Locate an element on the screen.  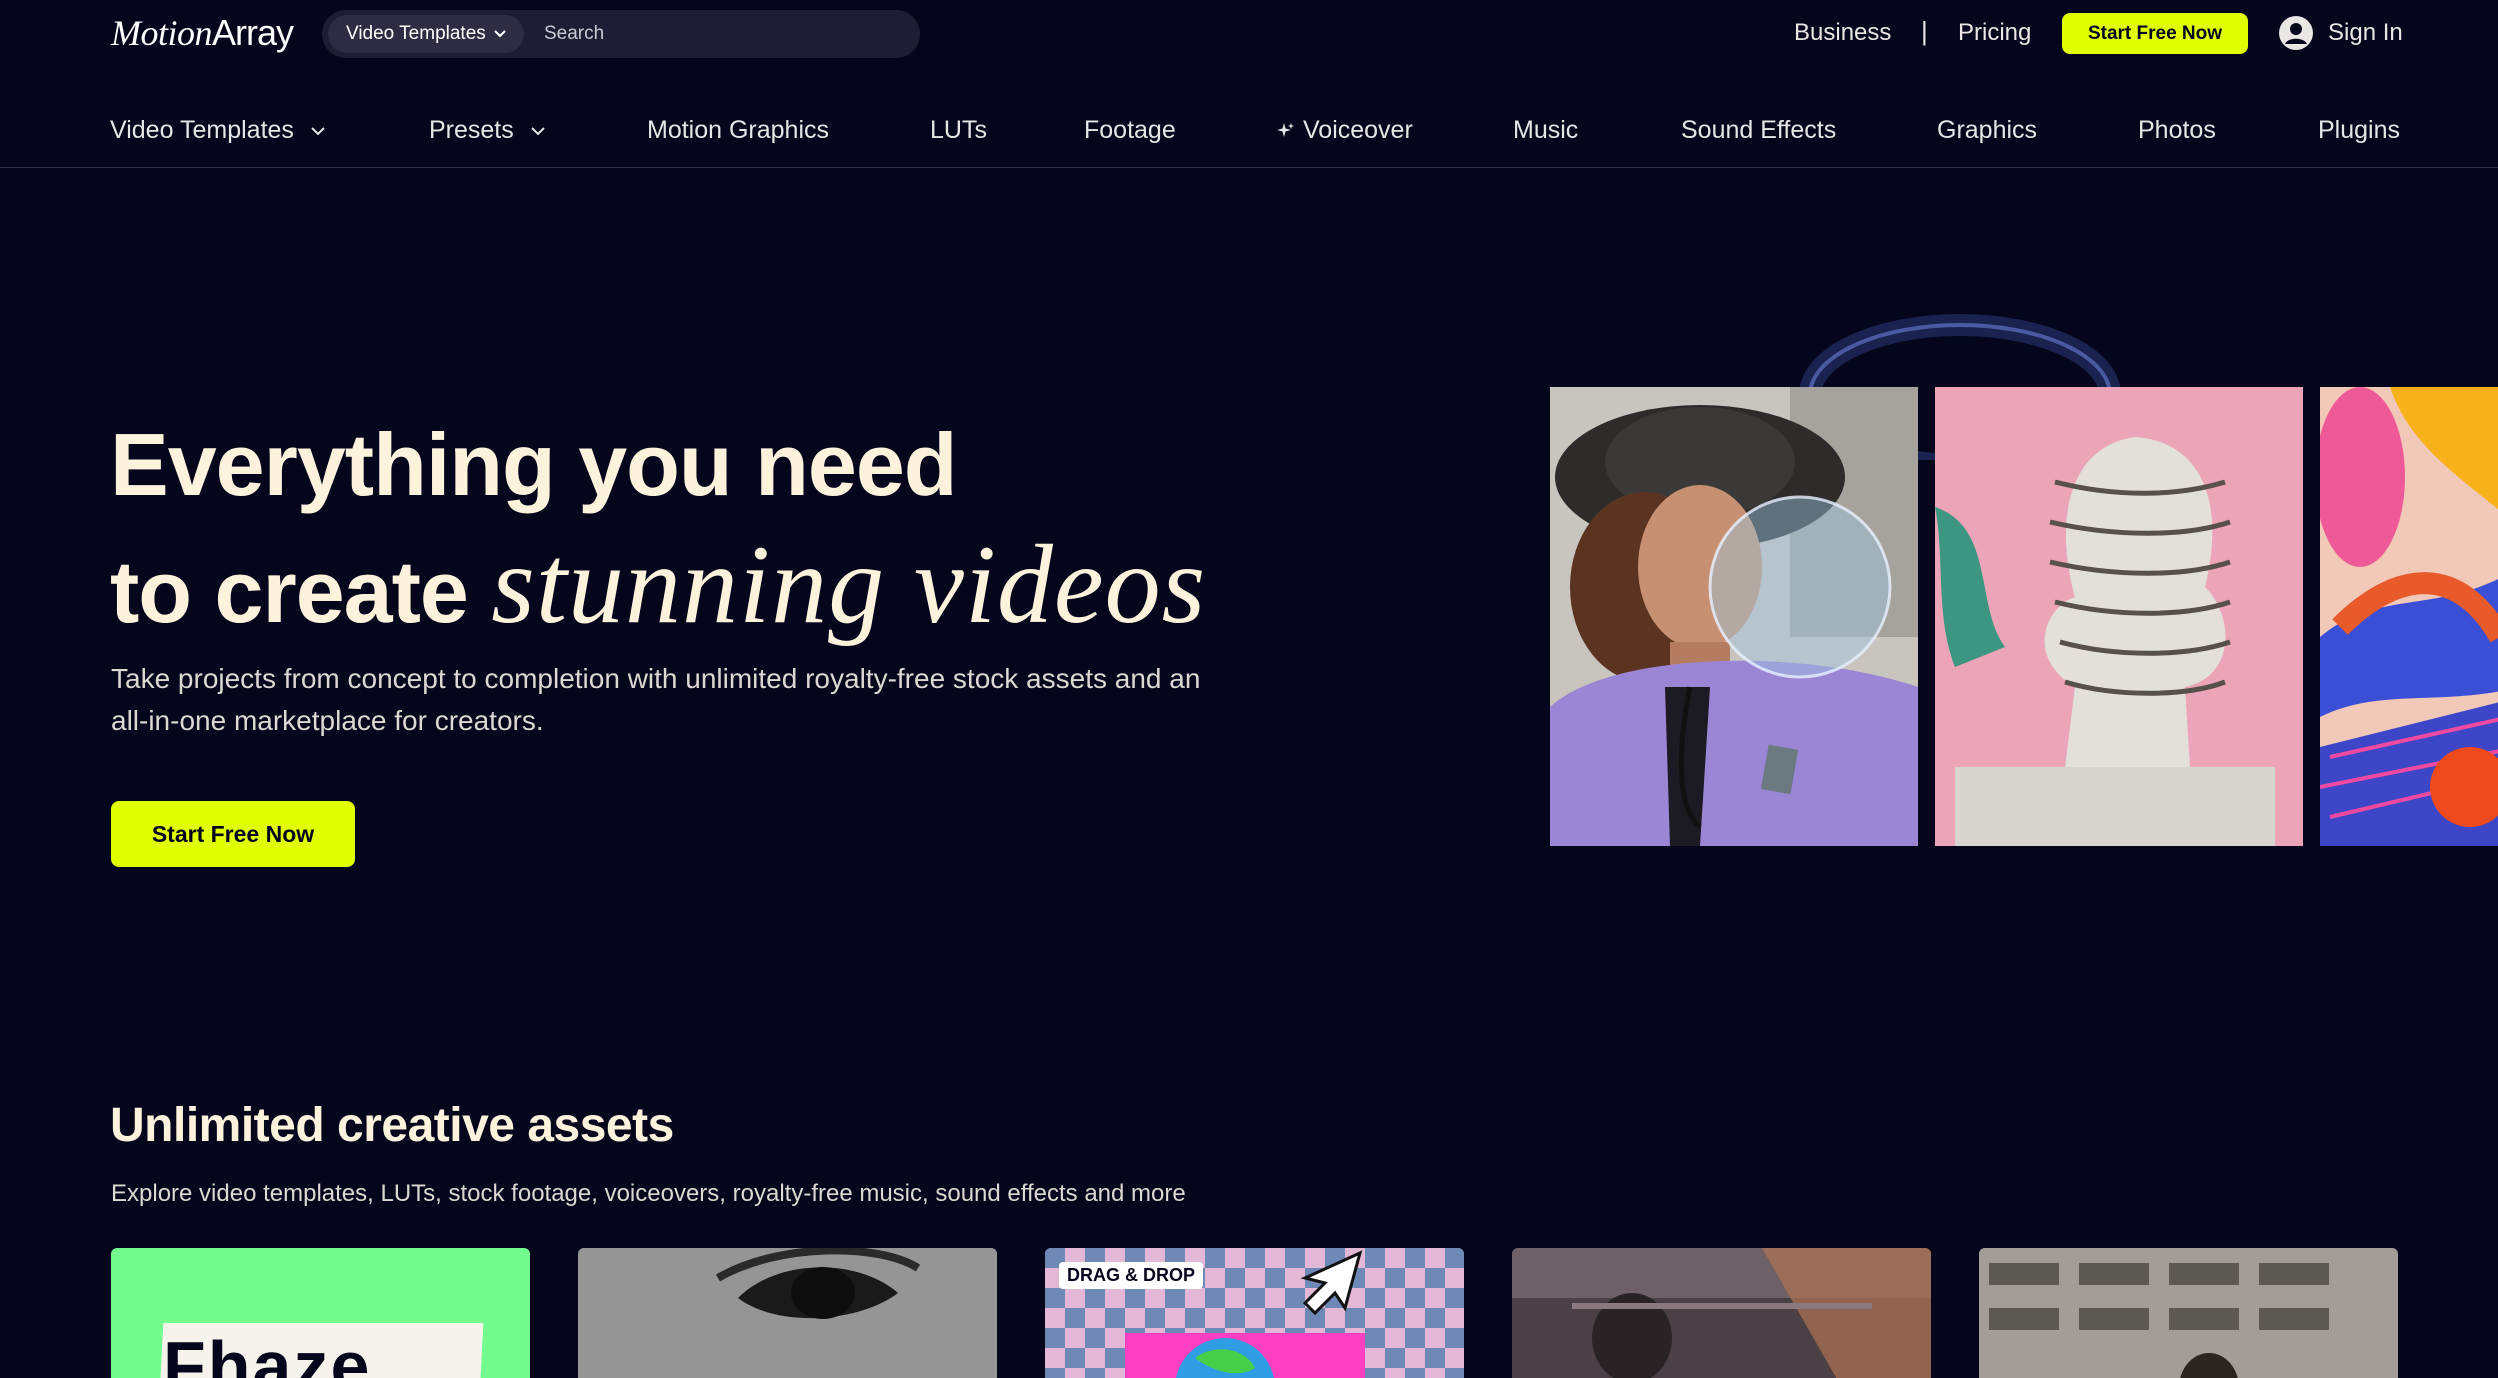
hero-image-sliced-bust is located at coordinates (2119, 616).